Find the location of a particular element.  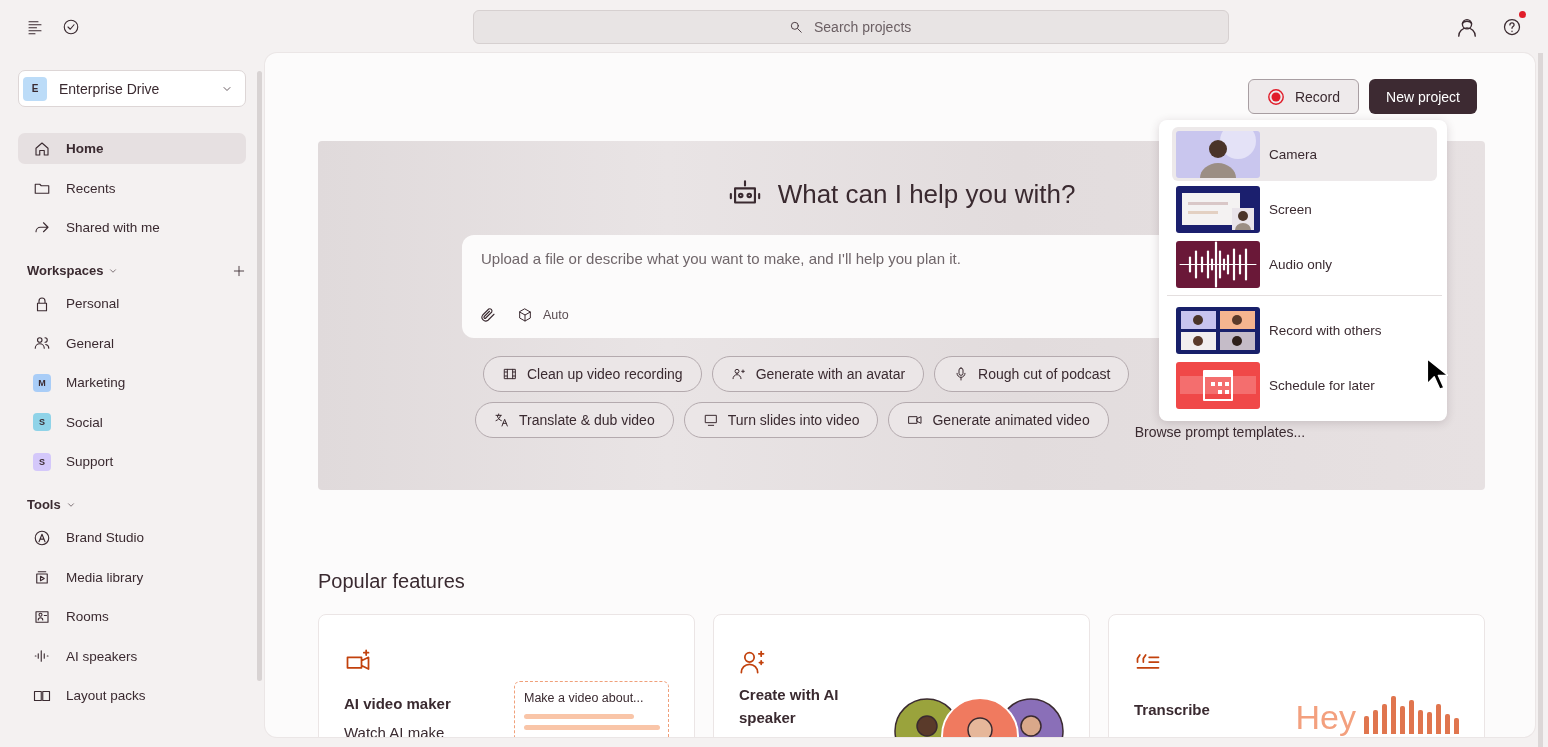

cube-icon is located at coordinates (525, 315).